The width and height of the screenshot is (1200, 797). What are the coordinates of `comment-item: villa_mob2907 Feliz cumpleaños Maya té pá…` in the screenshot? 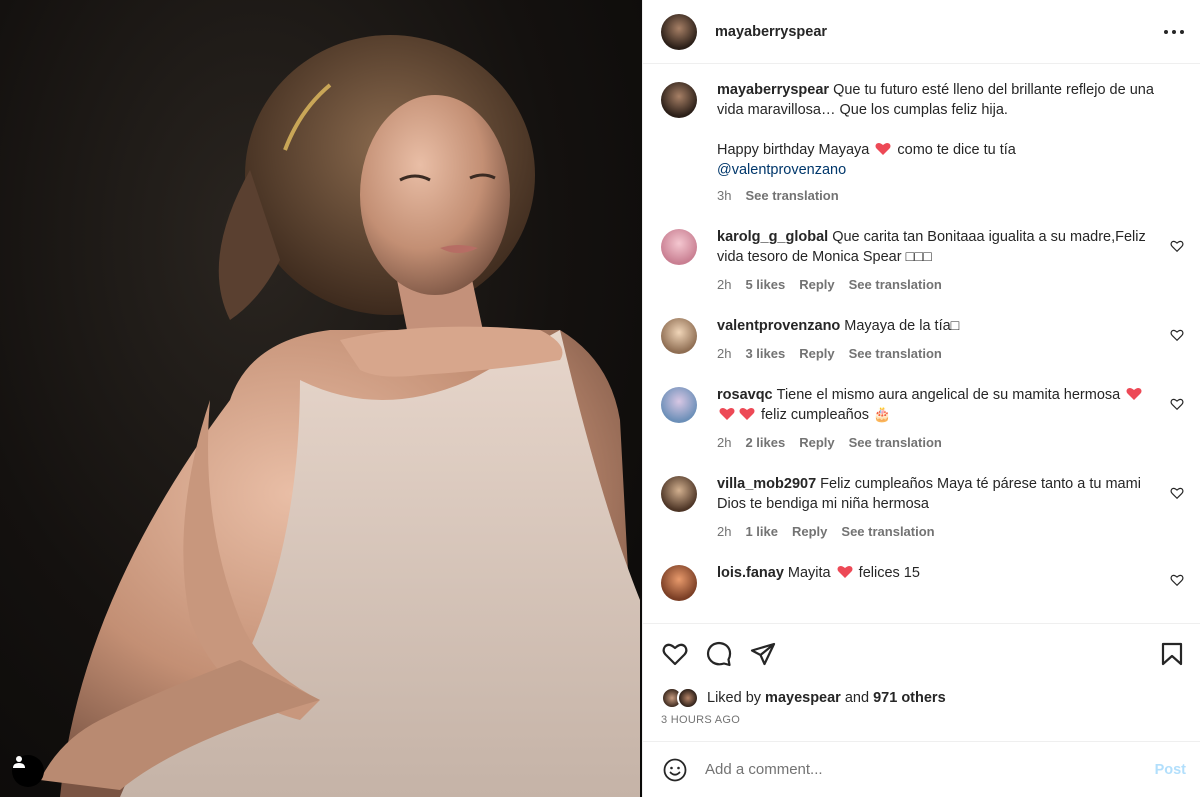 It's located at (922, 506).